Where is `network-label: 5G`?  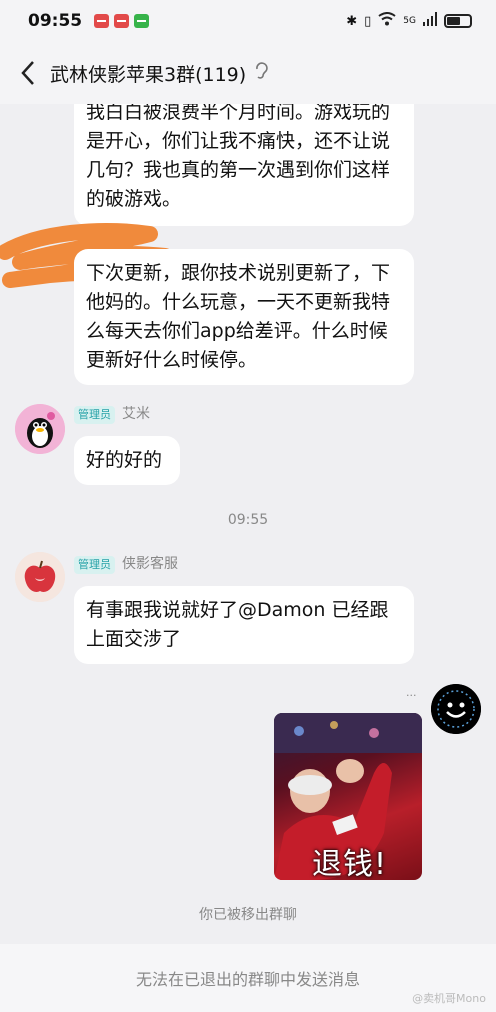
network-label: 5G is located at coordinates (409, 21).